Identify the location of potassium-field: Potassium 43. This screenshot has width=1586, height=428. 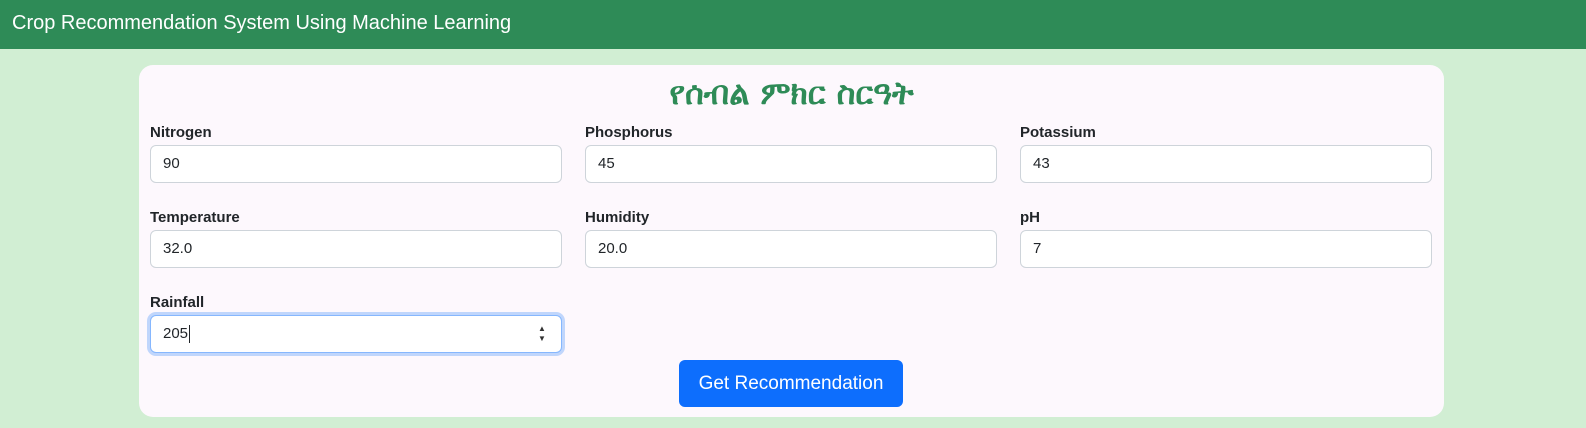
(1226, 153).